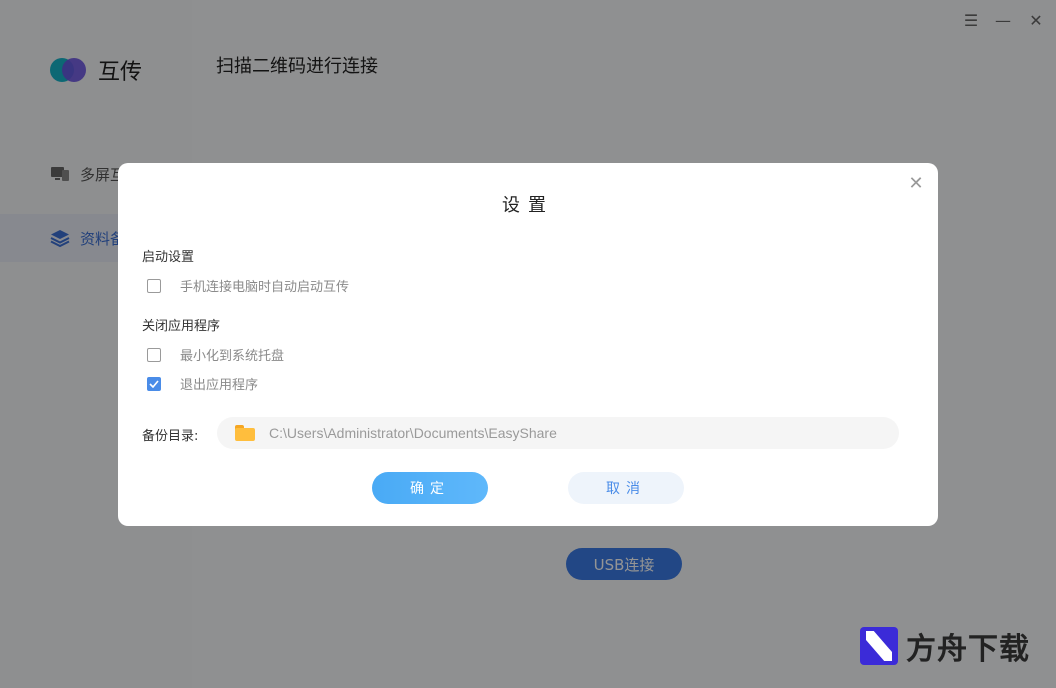  Describe the element at coordinates (154, 354) in the screenshot. I see `minimize-tray-checkbox` at that location.